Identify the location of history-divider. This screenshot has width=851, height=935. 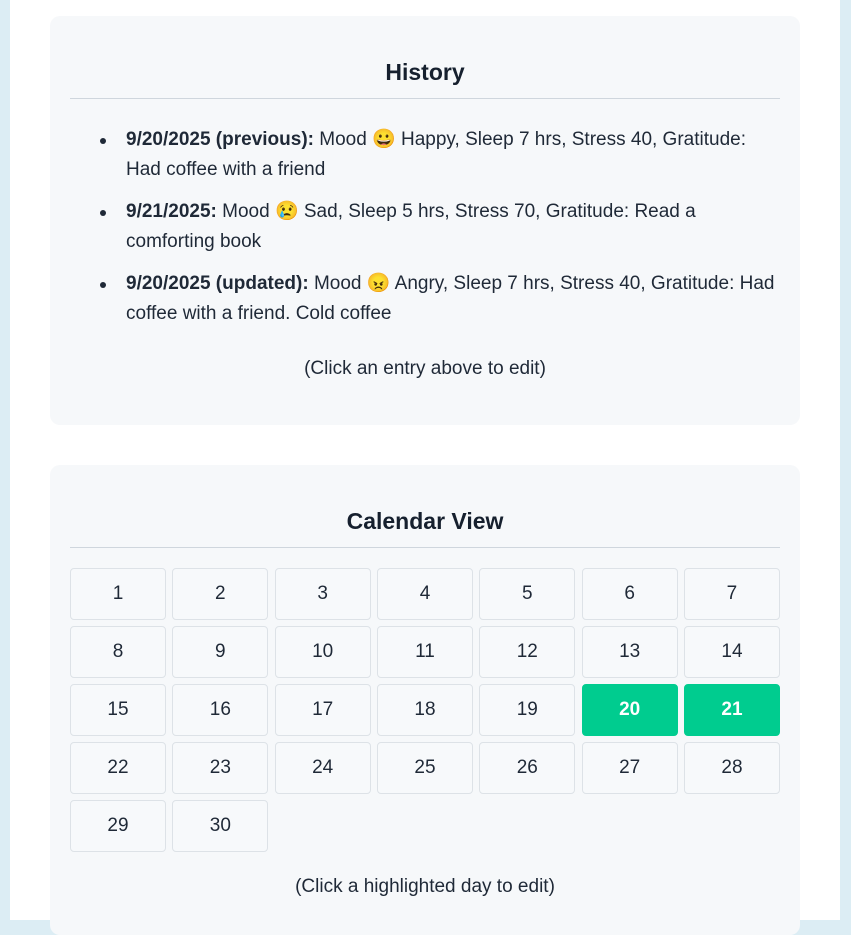
(425, 98).